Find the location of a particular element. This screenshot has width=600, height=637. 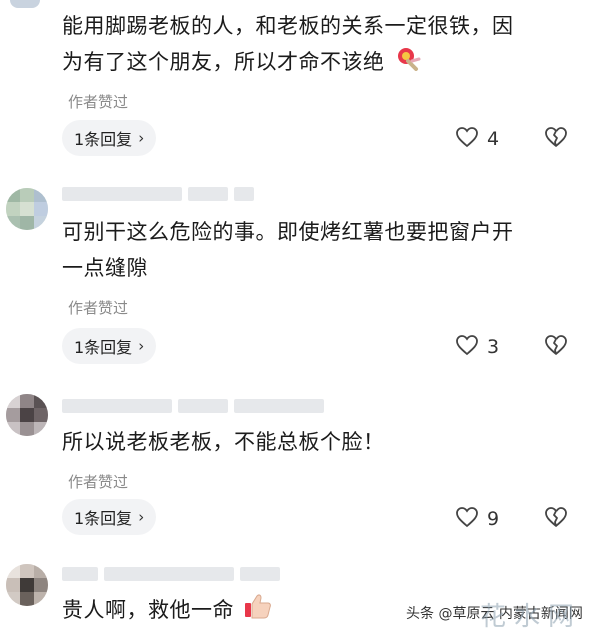

avatar-partial is located at coordinates (25, 4).